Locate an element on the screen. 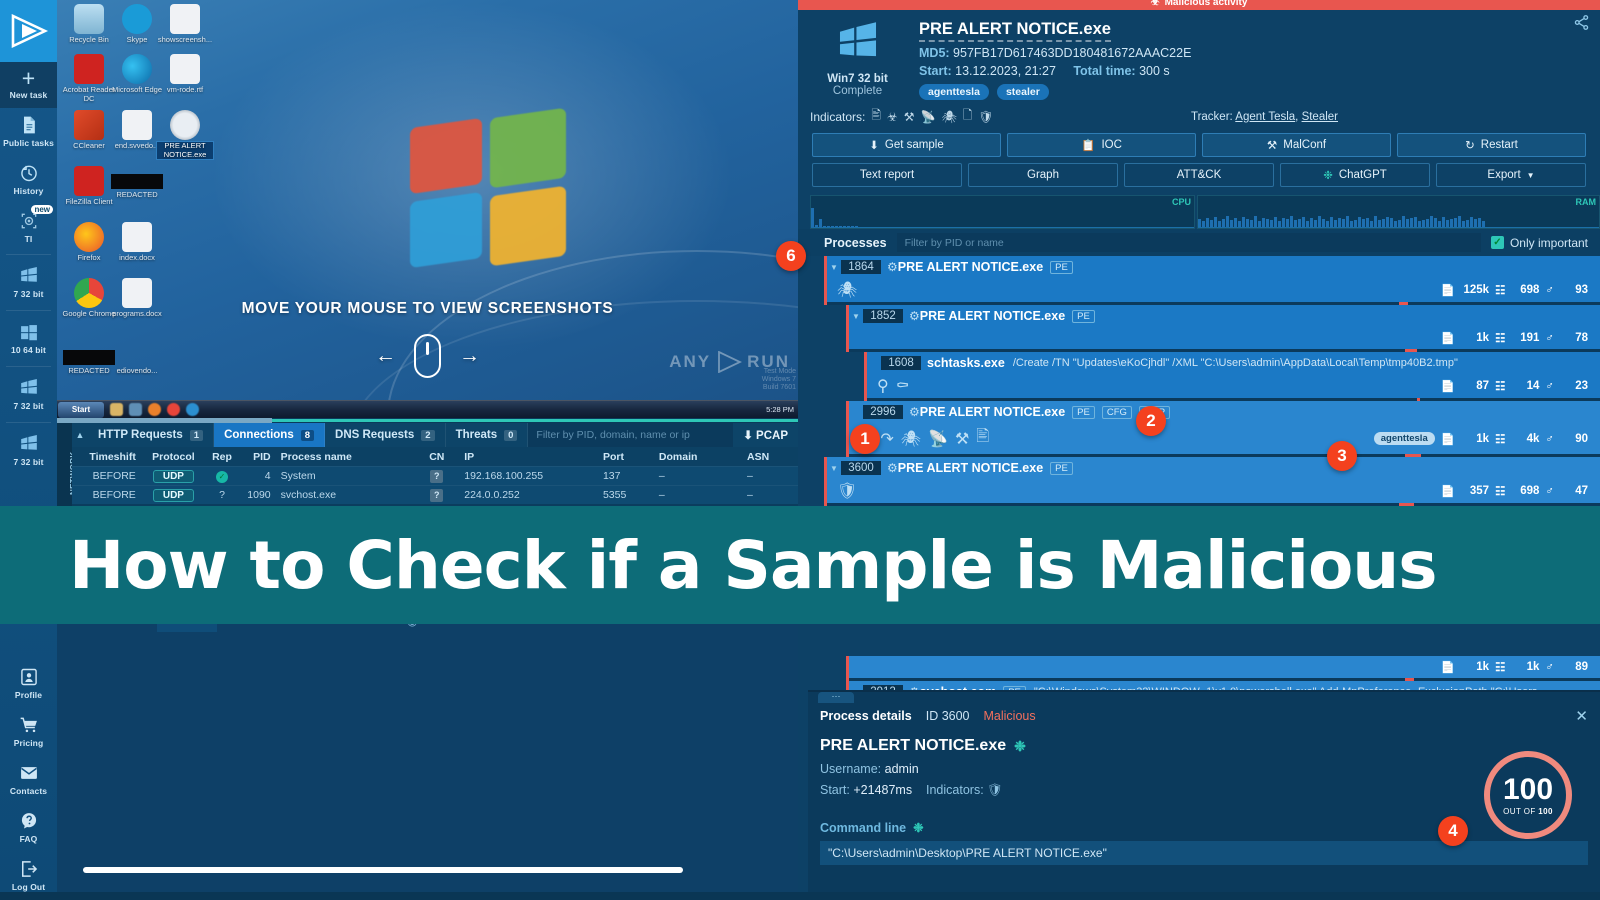  chatgpt-button: ❉ ChatGPT is located at coordinates (1355, 175).